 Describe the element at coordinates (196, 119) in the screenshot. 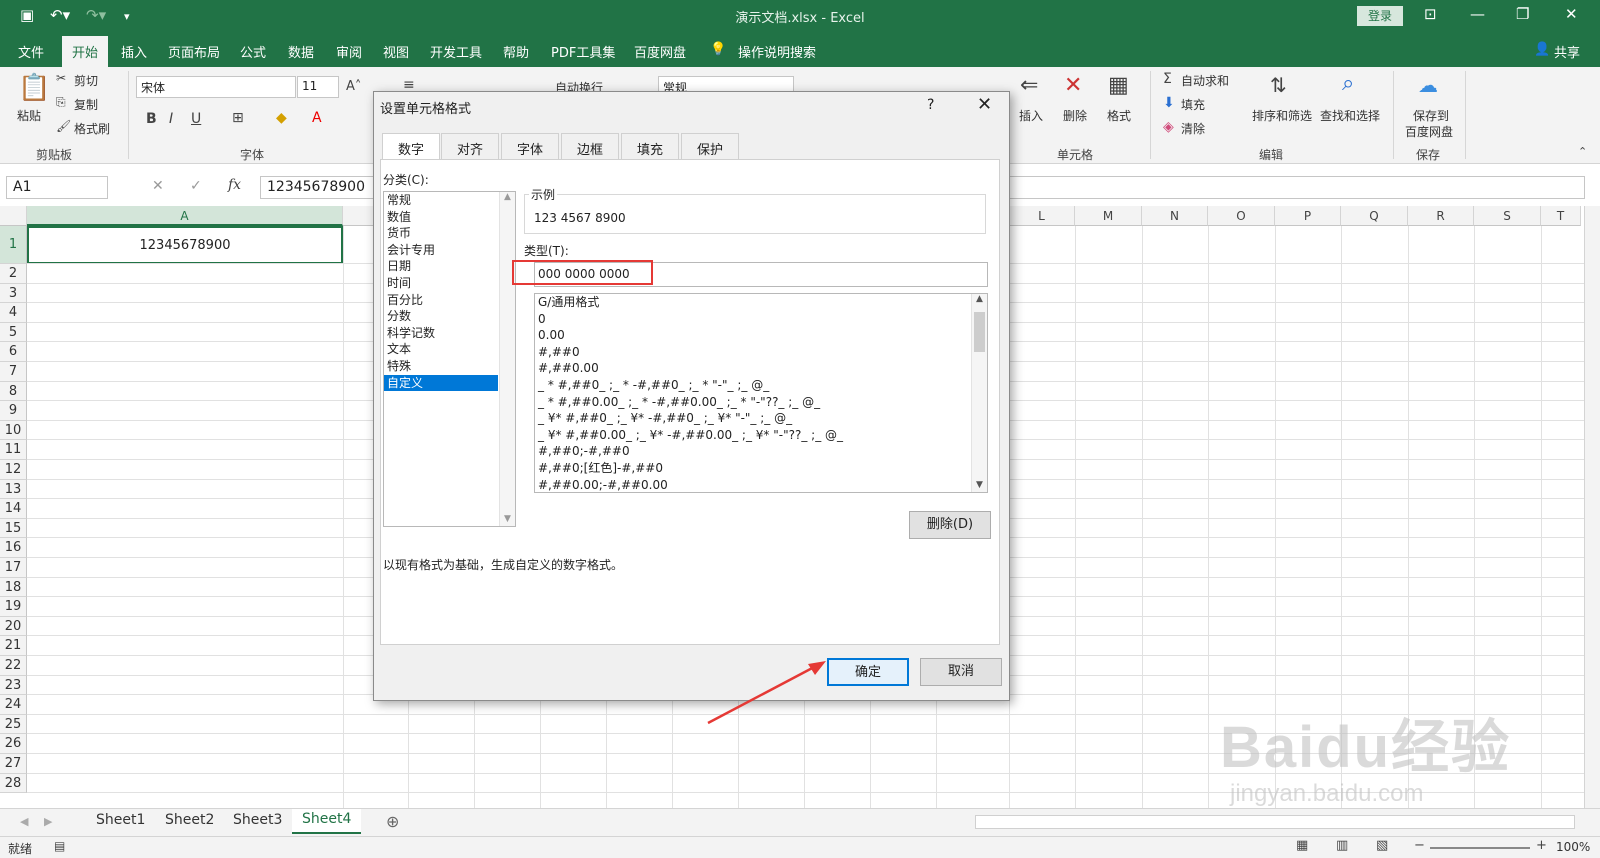

I see `underline-icon: U` at that location.